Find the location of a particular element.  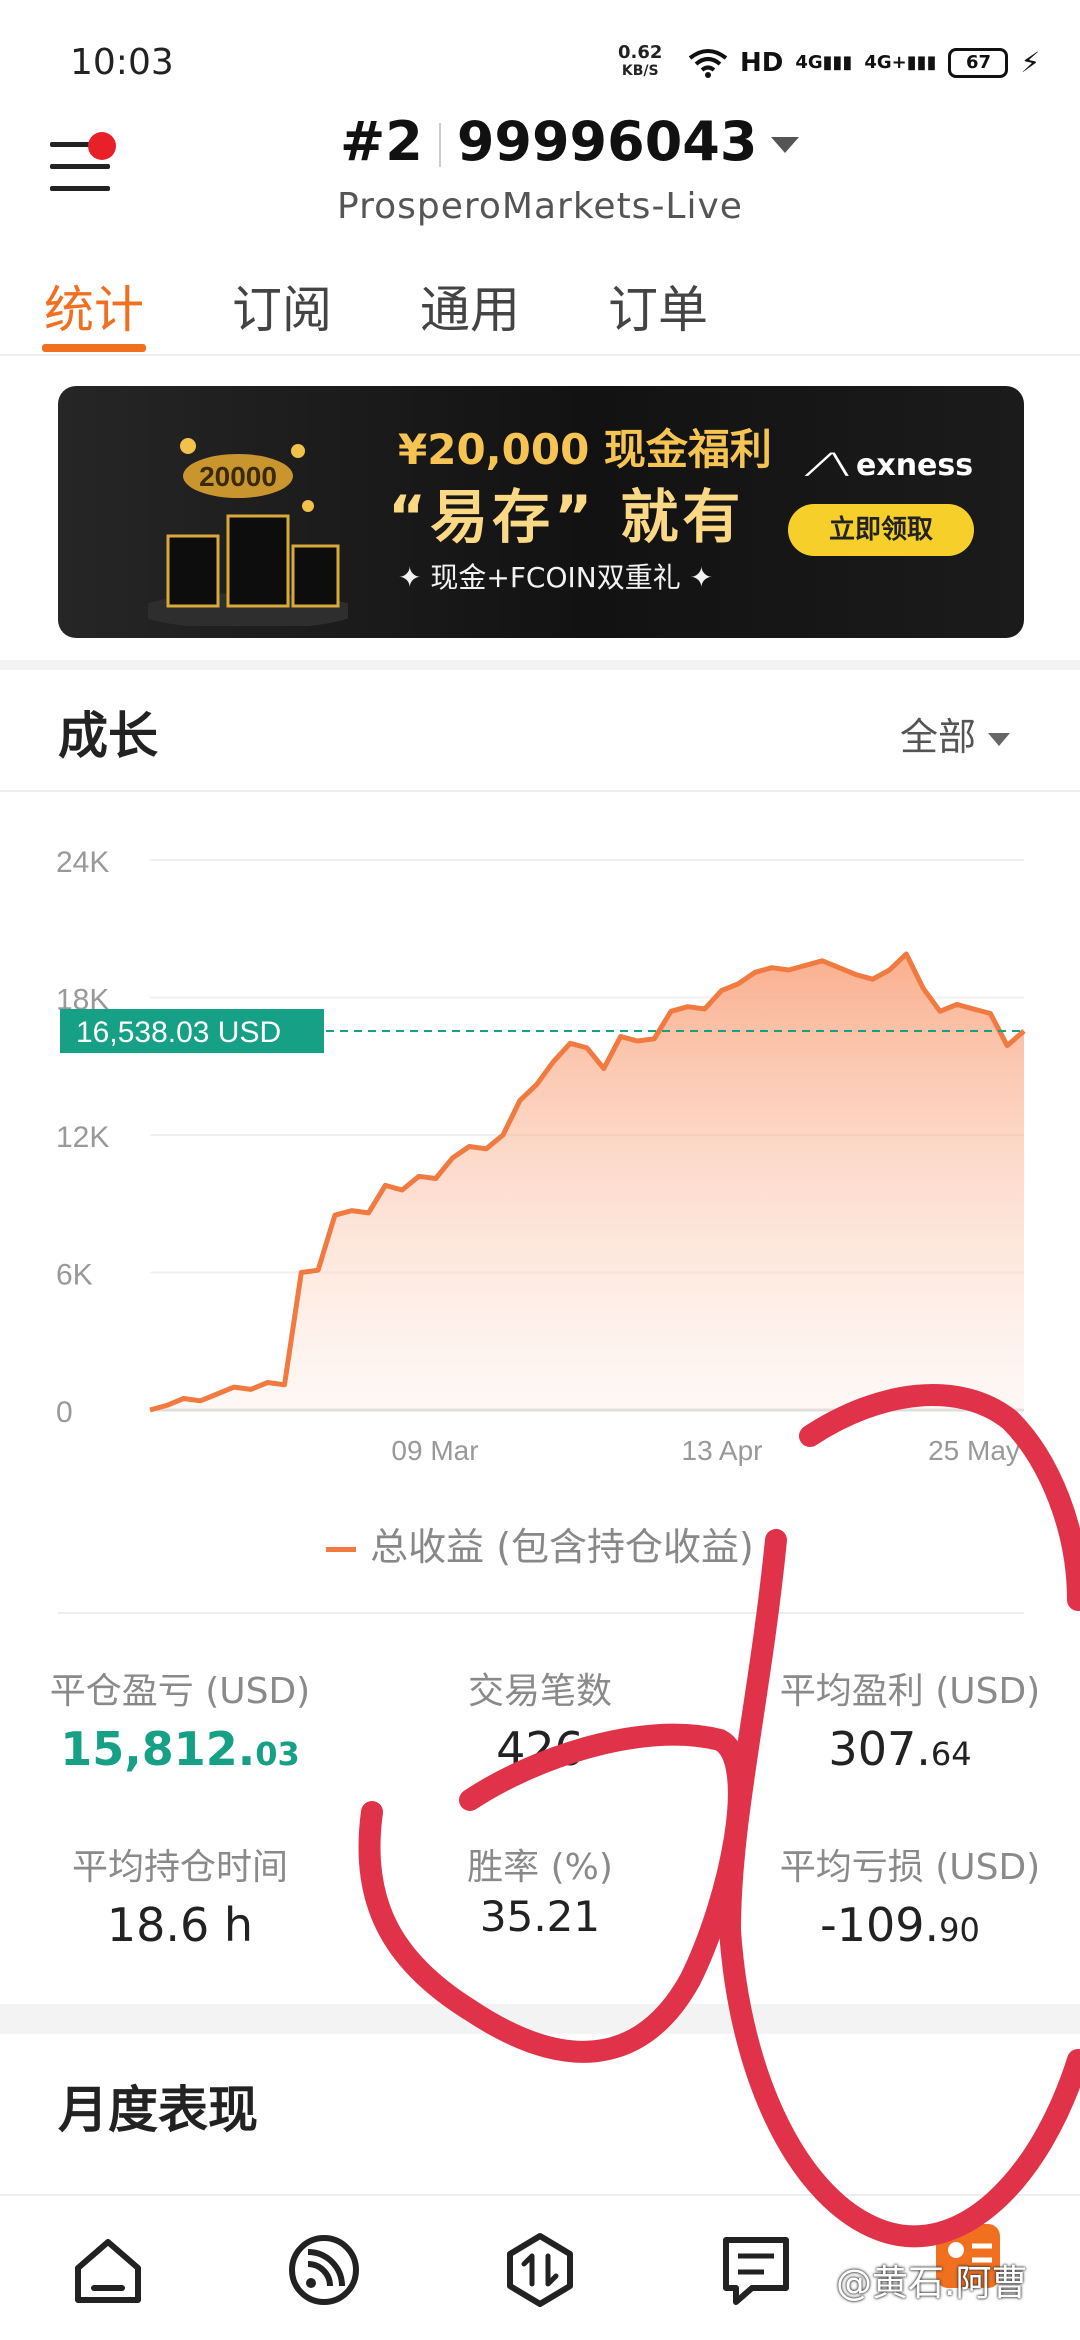

win-rate-value: 35.21 is located at coordinates (540, 1916).